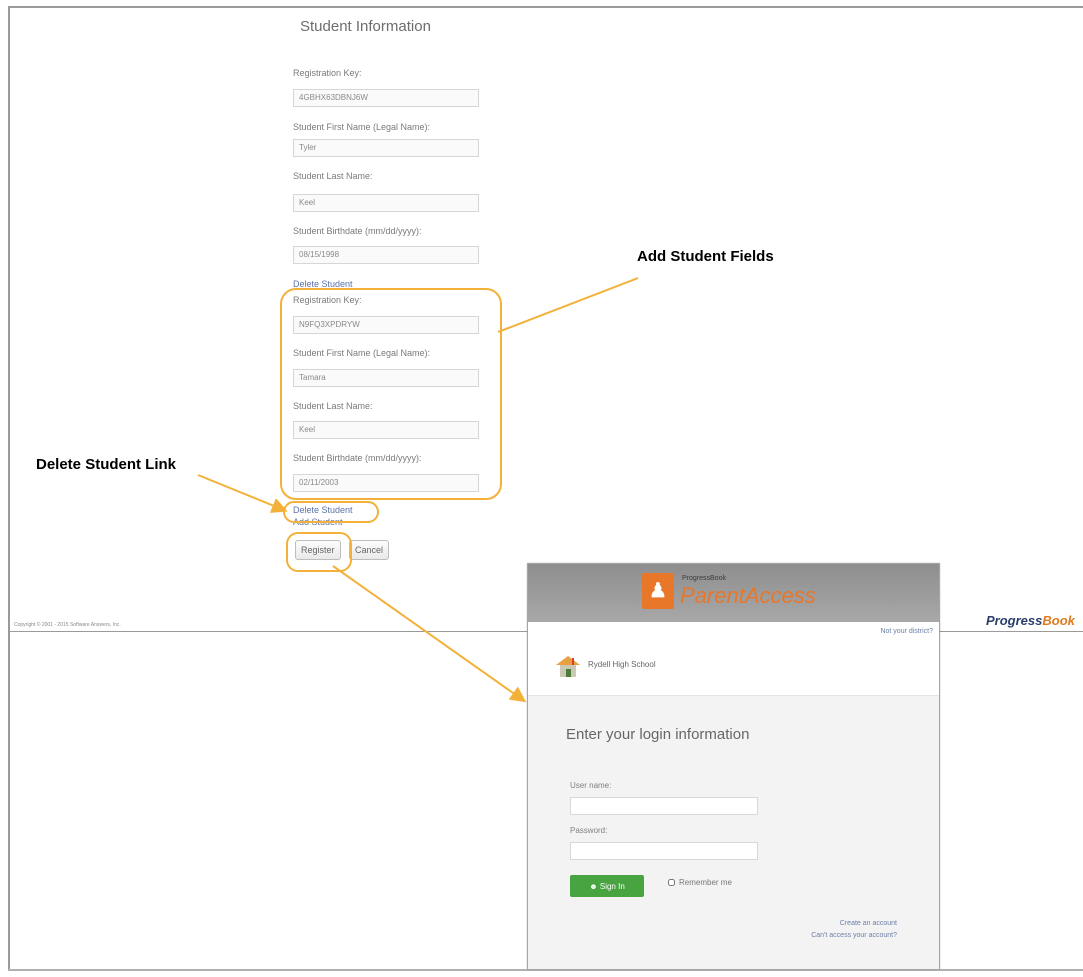 This screenshot has width=1083, height=977. I want to click on student1-first-name-label: Student First Name (Legal Name):, so click(362, 127).